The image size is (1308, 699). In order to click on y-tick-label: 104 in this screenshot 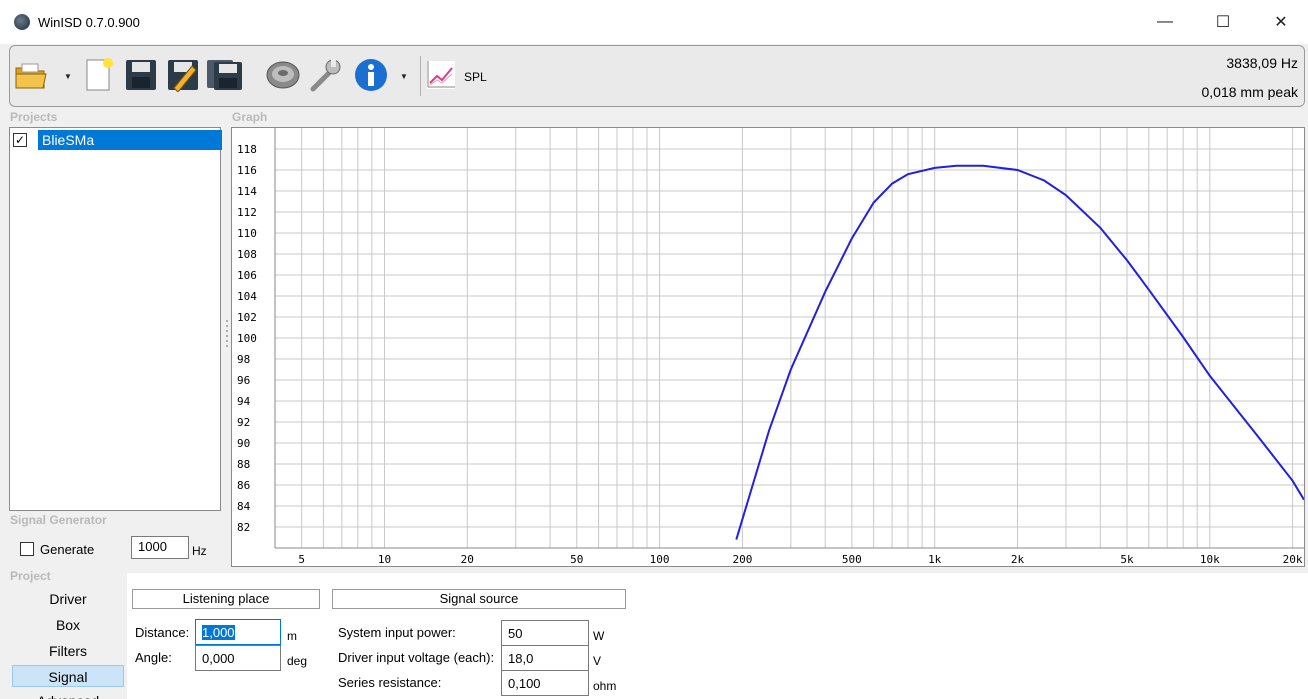, I will do `click(247, 296)`.